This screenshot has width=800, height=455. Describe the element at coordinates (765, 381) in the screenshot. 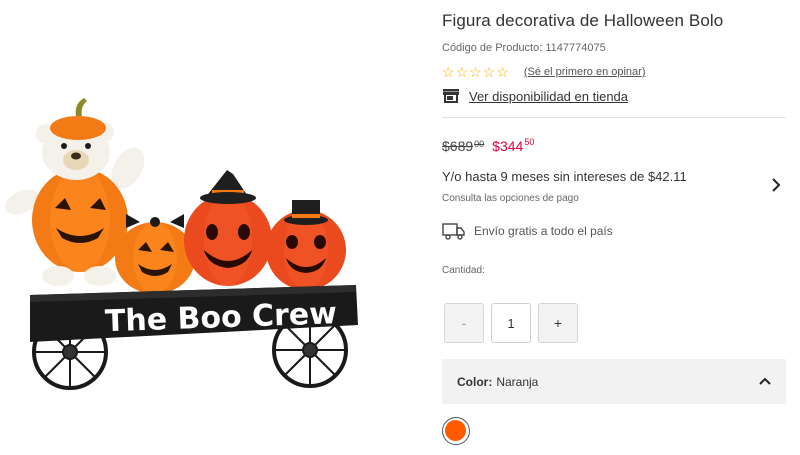

I see `chevron-up-icon` at that location.